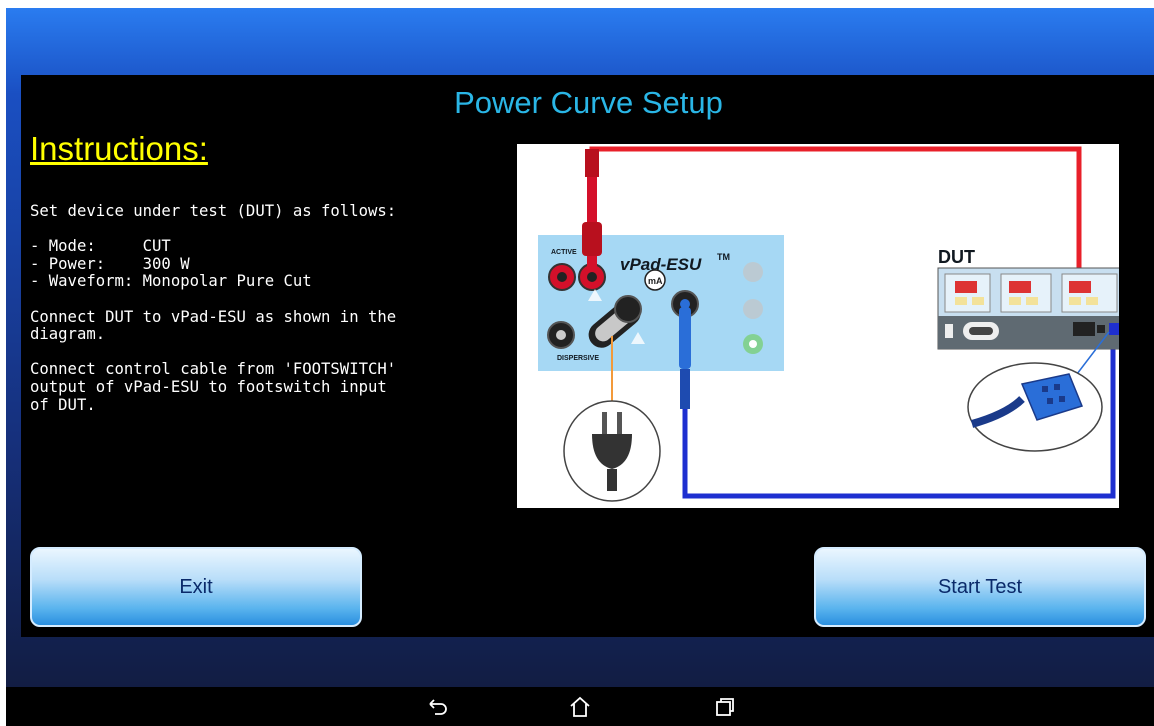 This screenshot has height=726, width=1154. I want to click on ma-label: mA, so click(655, 281).